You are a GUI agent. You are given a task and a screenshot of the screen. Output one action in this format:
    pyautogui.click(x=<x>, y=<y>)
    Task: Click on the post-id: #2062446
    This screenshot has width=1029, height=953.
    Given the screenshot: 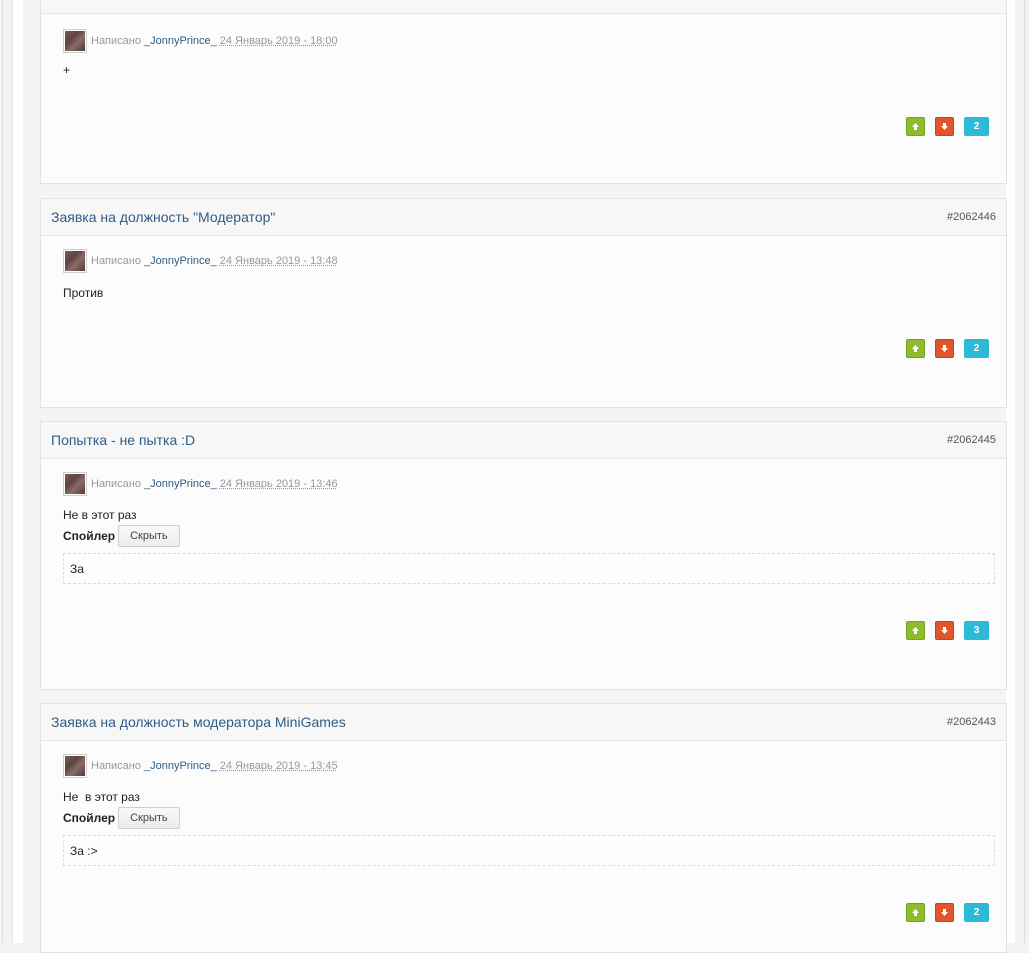 What is the action you would take?
    pyautogui.click(x=971, y=217)
    